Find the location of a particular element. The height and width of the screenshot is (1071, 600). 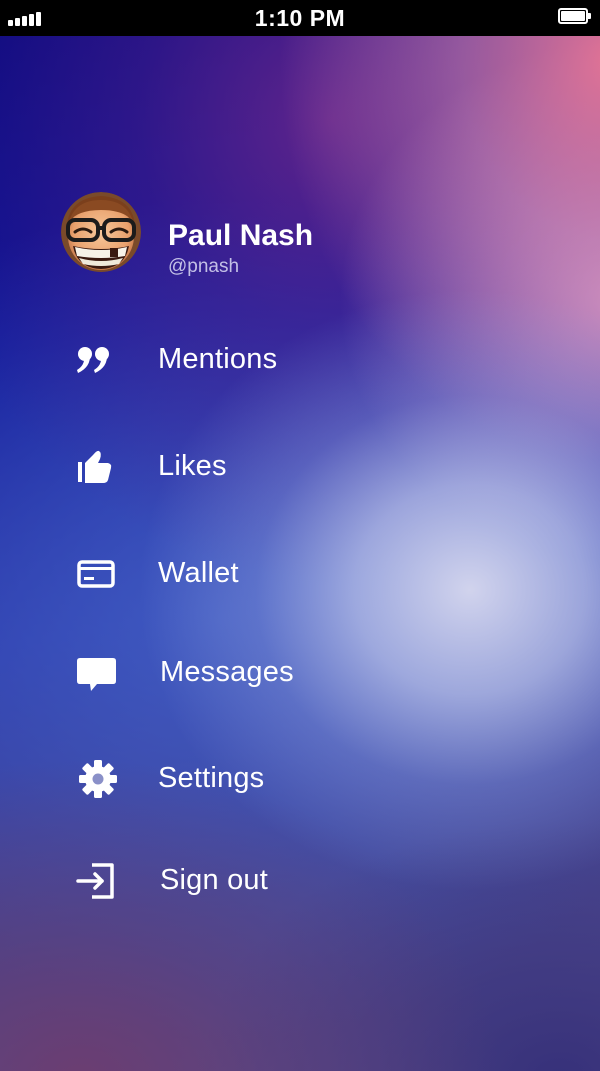

menu-label-likes: Likes is located at coordinates (192, 466).